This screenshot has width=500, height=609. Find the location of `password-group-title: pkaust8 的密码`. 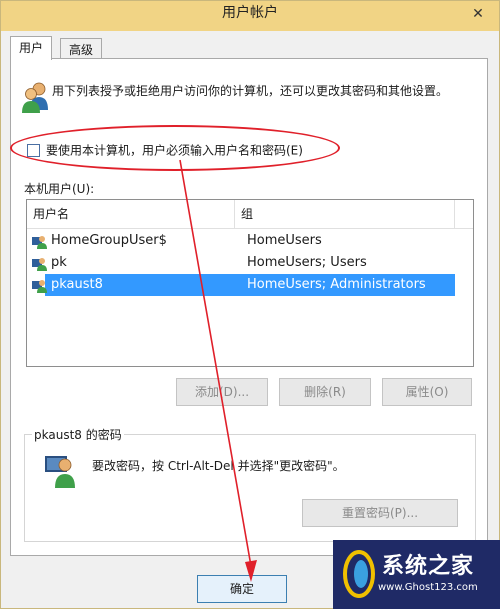

password-group-title: pkaust8 的密码 is located at coordinates (78, 434).